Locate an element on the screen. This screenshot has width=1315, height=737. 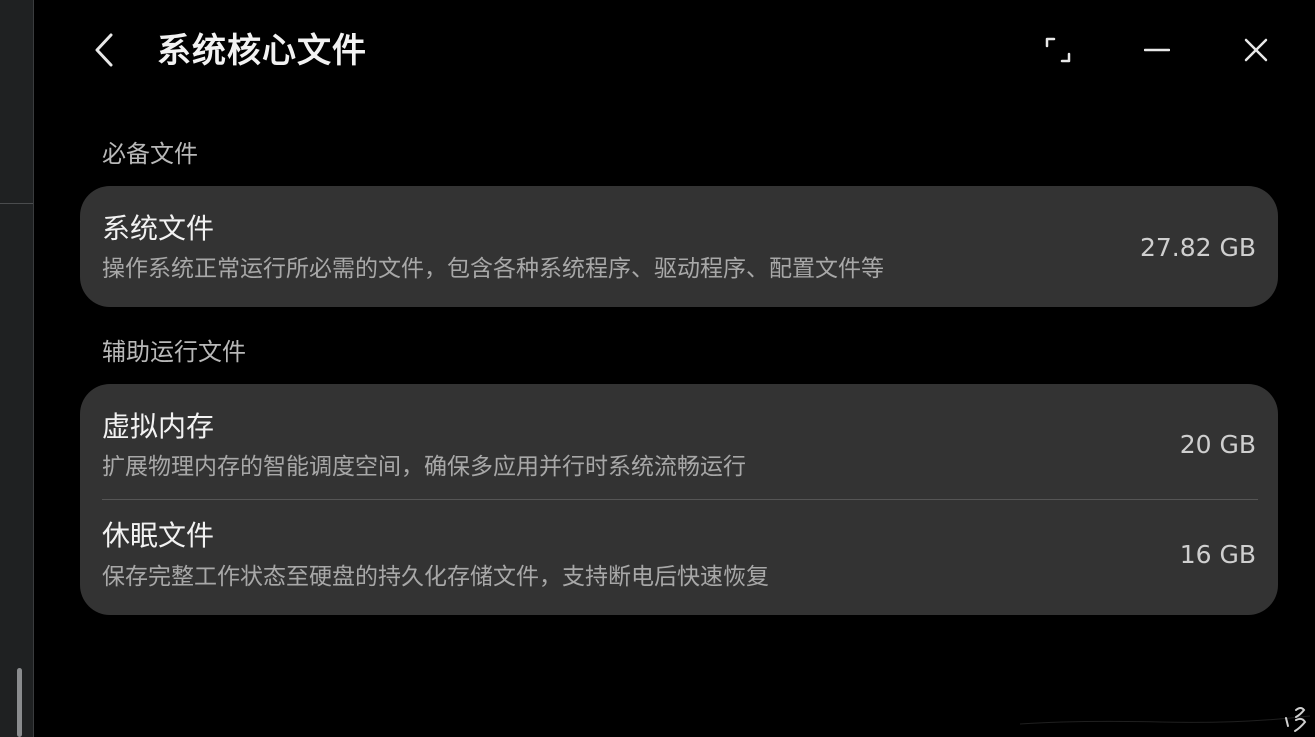
scrollbar-thumb is located at coordinates (19, 702).